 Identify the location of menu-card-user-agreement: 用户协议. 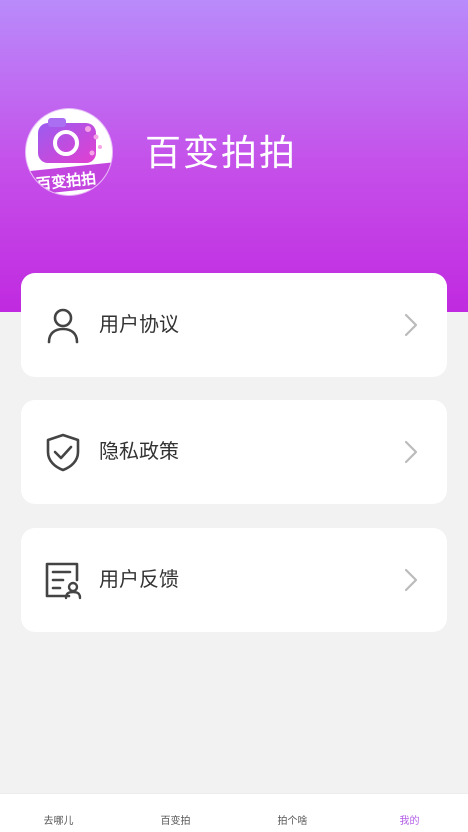
(234, 325).